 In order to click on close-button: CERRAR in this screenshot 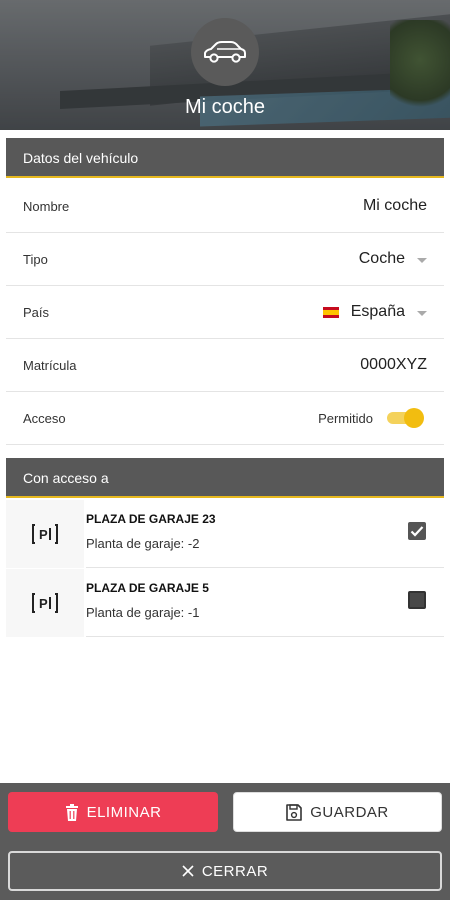, I will do `click(225, 871)`.